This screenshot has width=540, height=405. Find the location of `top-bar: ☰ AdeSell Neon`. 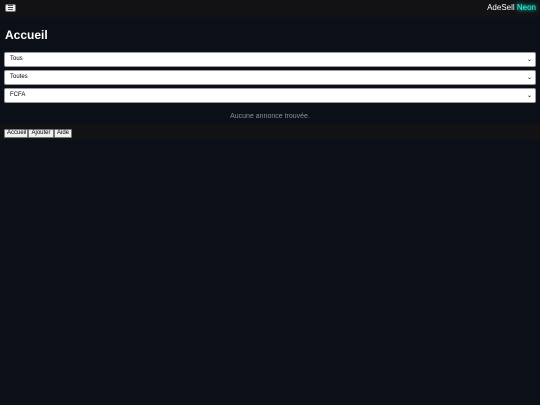

top-bar: ☰ AdeSell Neon is located at coordinates (270, 8).